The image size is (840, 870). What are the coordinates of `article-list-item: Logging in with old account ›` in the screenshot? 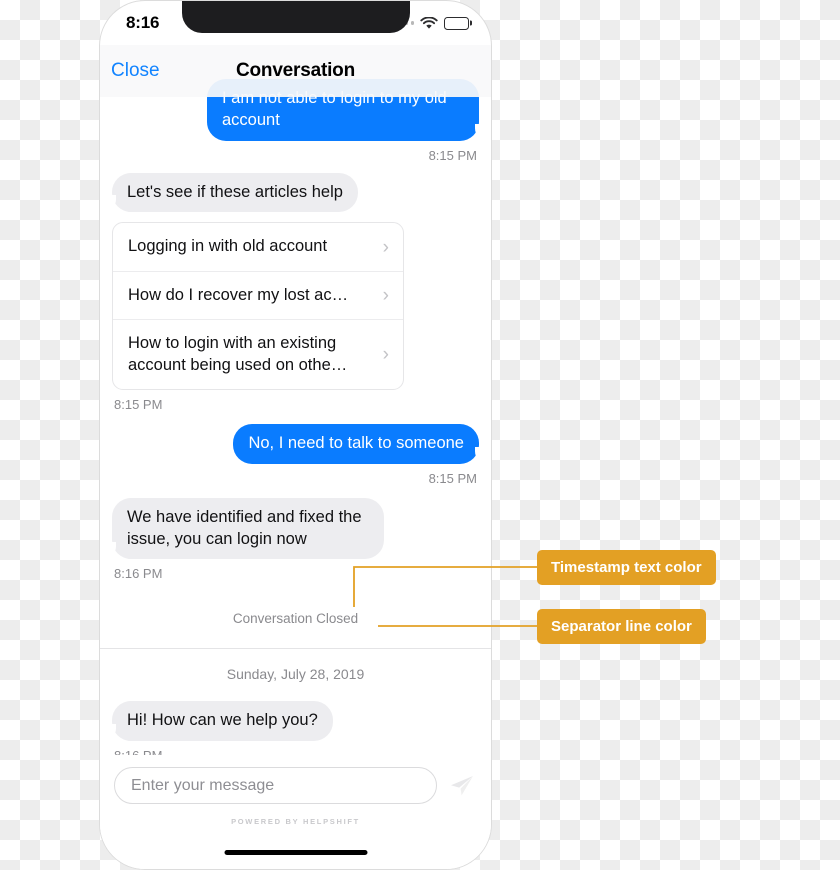 It's located at (258, 246).